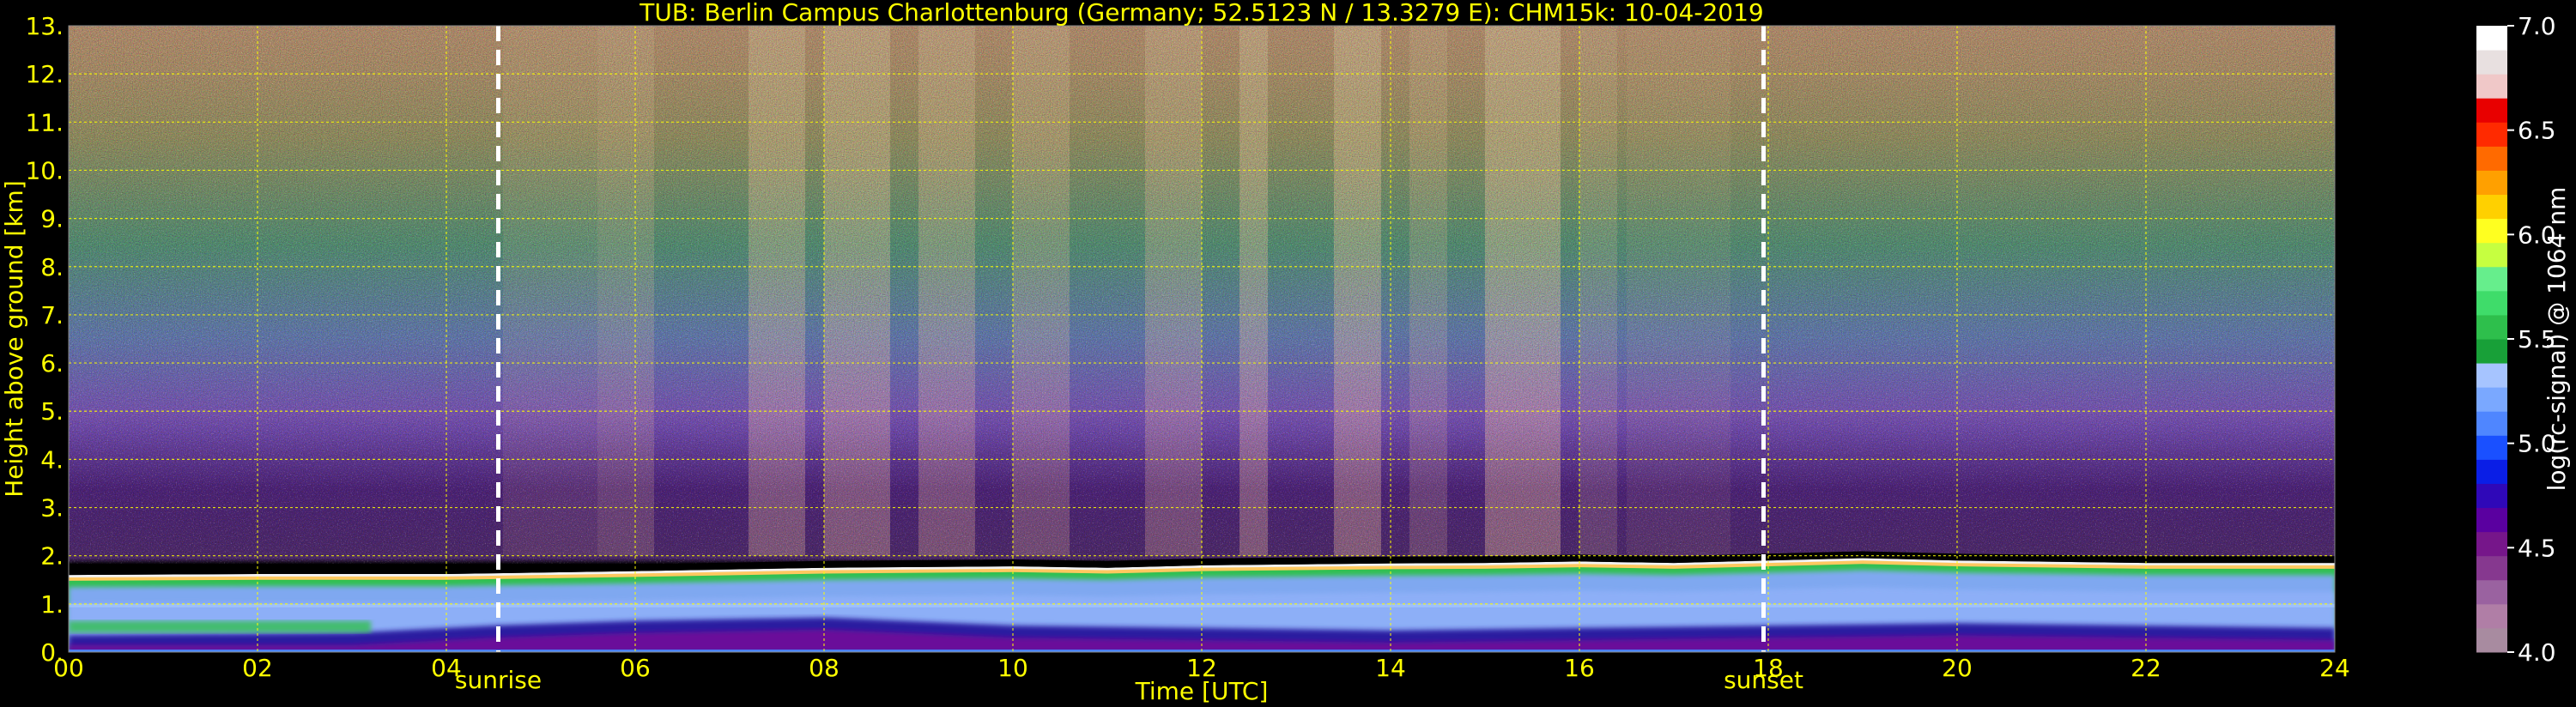 The width and height of the screenshot is (2576, 707). I want to click on x-axis-label: Time [UTC], so click(1202, 691).